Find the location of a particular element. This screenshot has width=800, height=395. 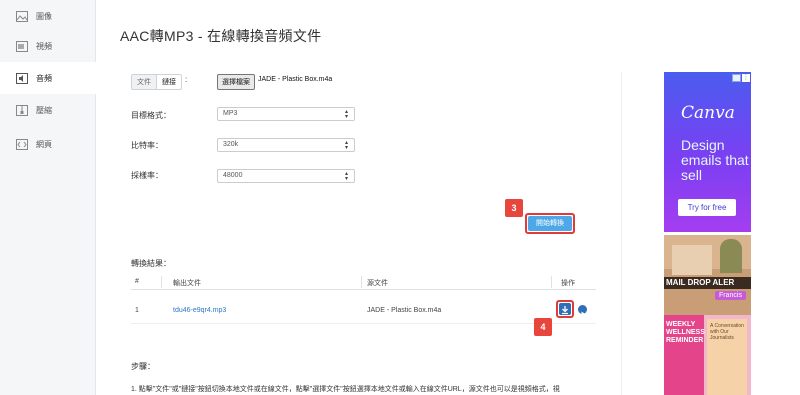

archive-icon is located at coordinates (22, 110).